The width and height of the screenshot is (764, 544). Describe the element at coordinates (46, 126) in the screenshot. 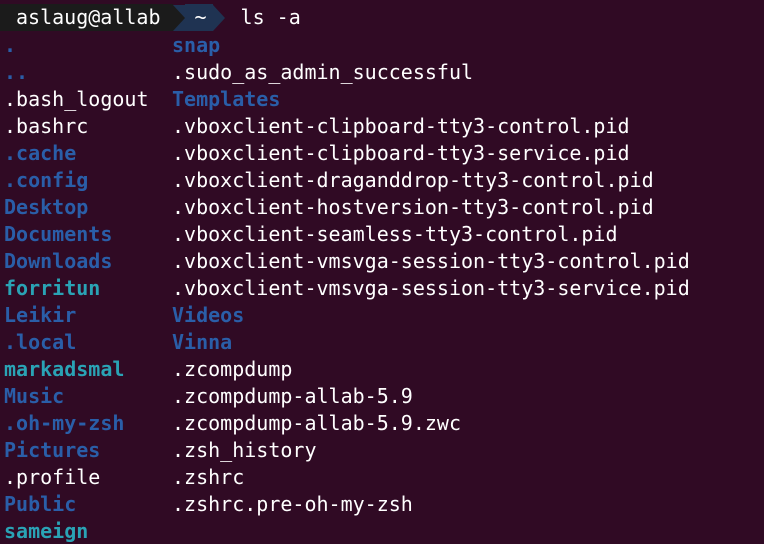

I see `listing-entry: .bashrc` at that location.